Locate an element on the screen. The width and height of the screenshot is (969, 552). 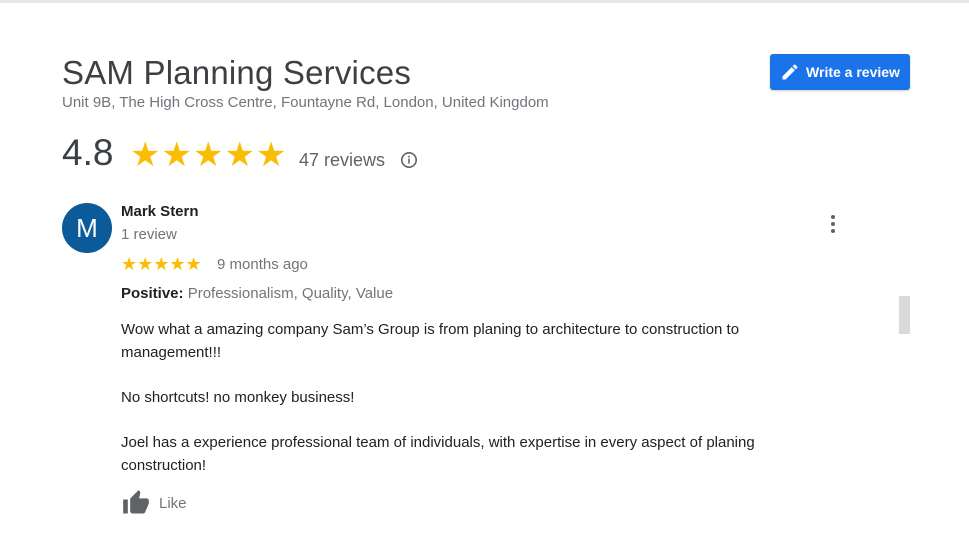
like-button: Like is located at coordinates (154, 503).